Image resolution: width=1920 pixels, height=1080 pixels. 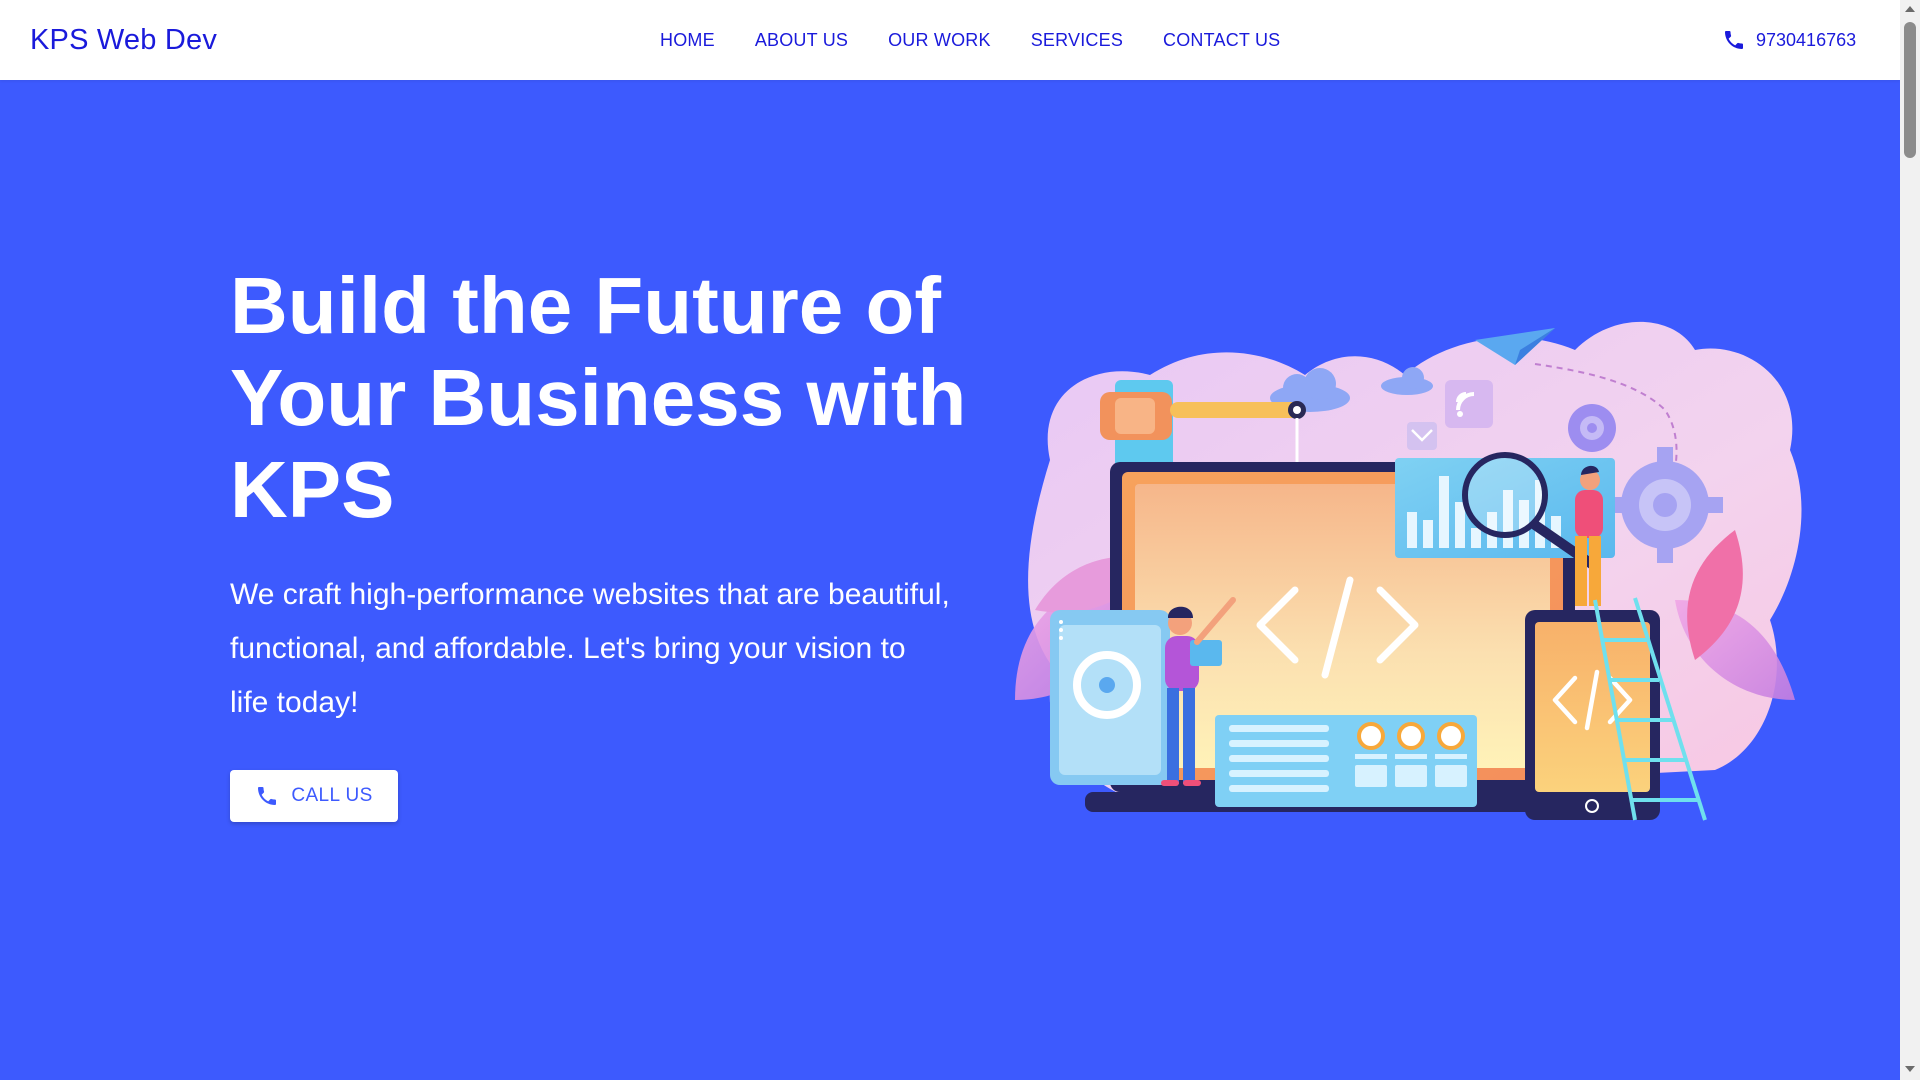 I want to click on nav-link-our-work: OUR WORK, so click(x=939, y=40).